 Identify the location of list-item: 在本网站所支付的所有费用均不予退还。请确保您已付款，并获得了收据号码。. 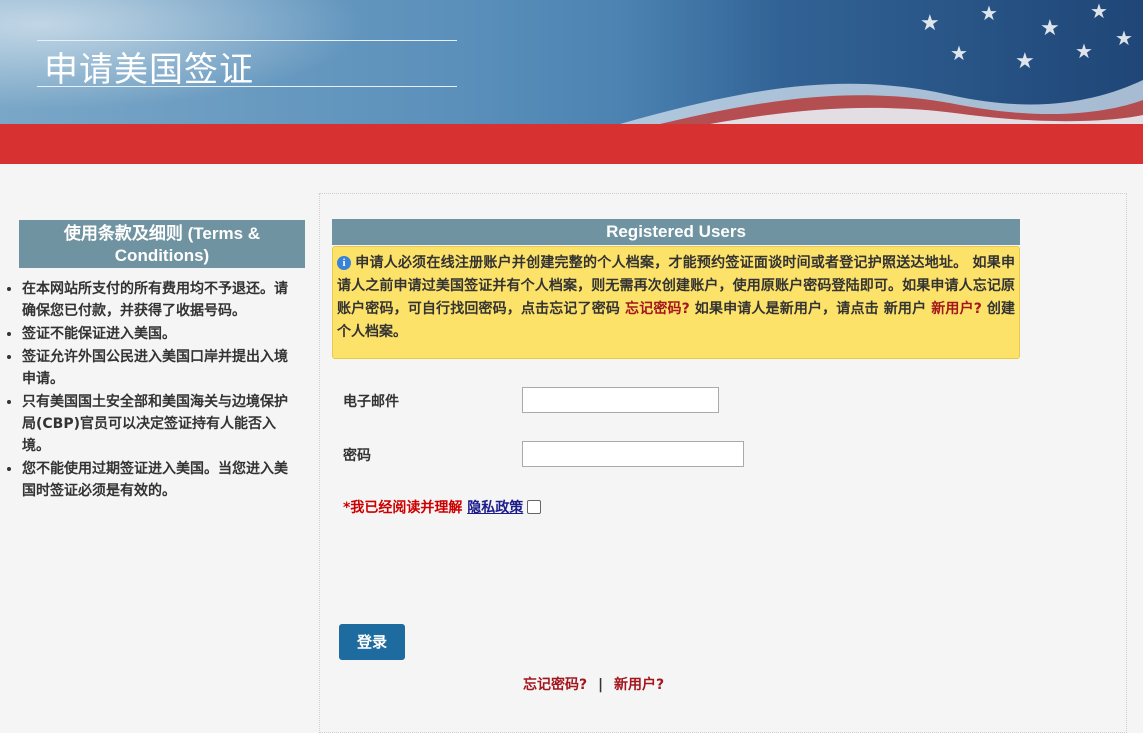
(156, 300).